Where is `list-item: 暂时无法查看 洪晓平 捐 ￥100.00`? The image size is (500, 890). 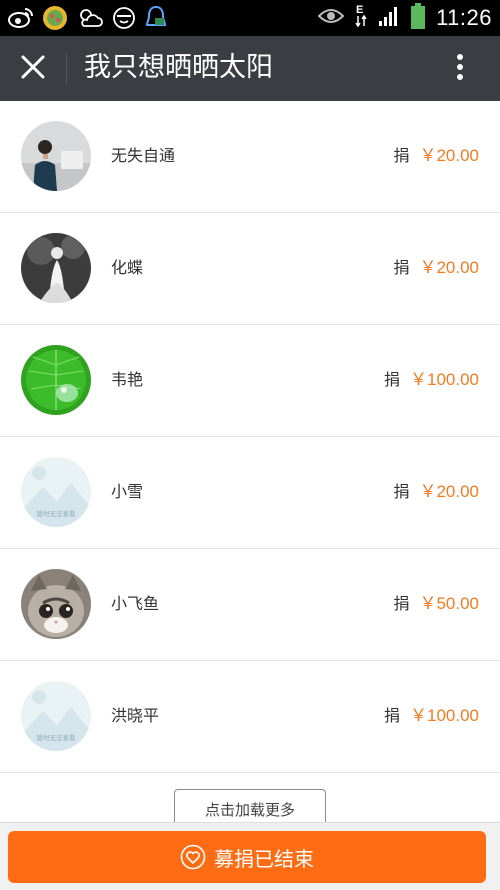 list-item: 暂时无法查看 洪晓平 捐 ￥100.00 is located at coordinates (250, 717).